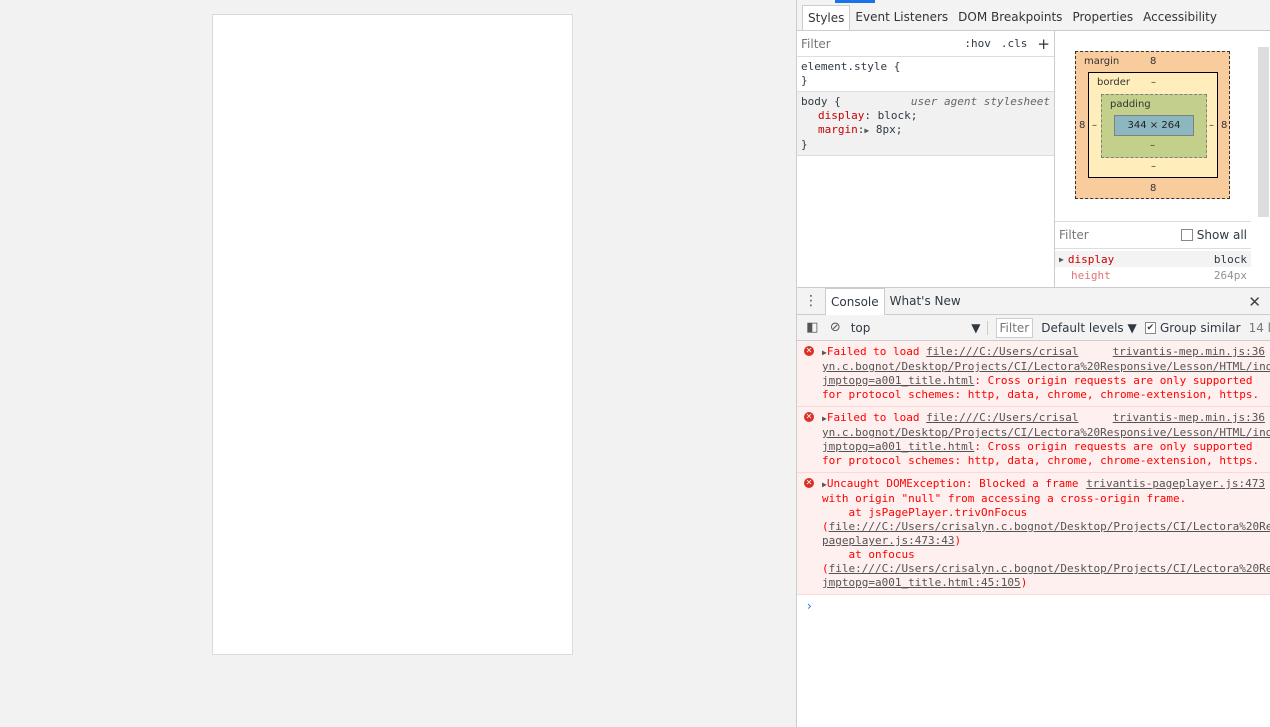 The height and width of the screenshot is (727, 1270). Describe the element at coordinates (1221, 235) in the screenshot. I see `show-all-label: Show all` at that location.